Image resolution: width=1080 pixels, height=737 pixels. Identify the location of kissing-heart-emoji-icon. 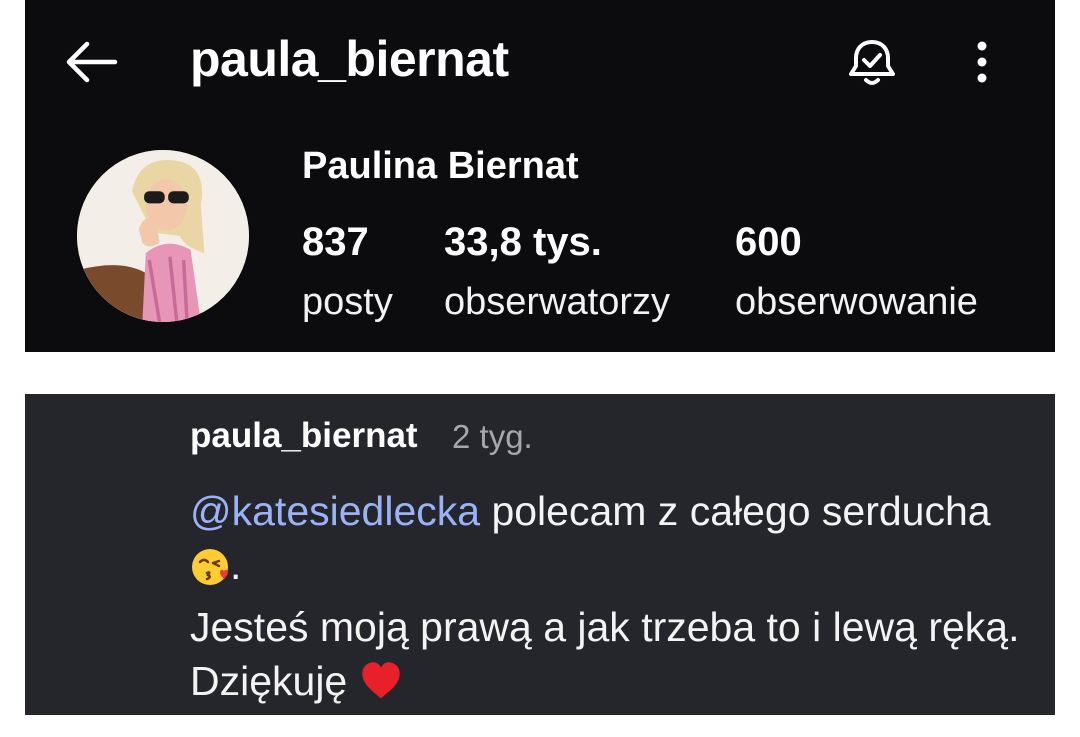
(210, 573).